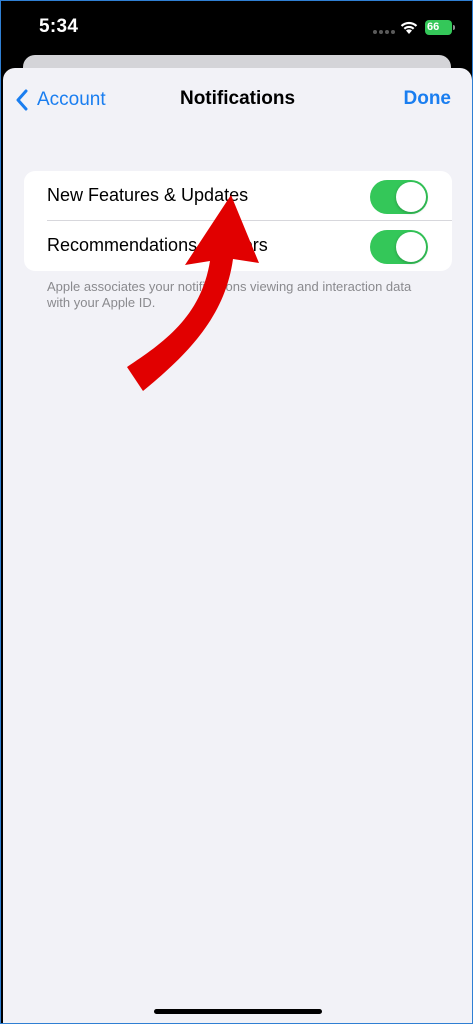 Image resolution: width=473 pixels, height=1024 pixels. Describe the element at coordinates (148, 195) in the screenshot. I see `setting-label-new-features: New Features & Updates` at that location.